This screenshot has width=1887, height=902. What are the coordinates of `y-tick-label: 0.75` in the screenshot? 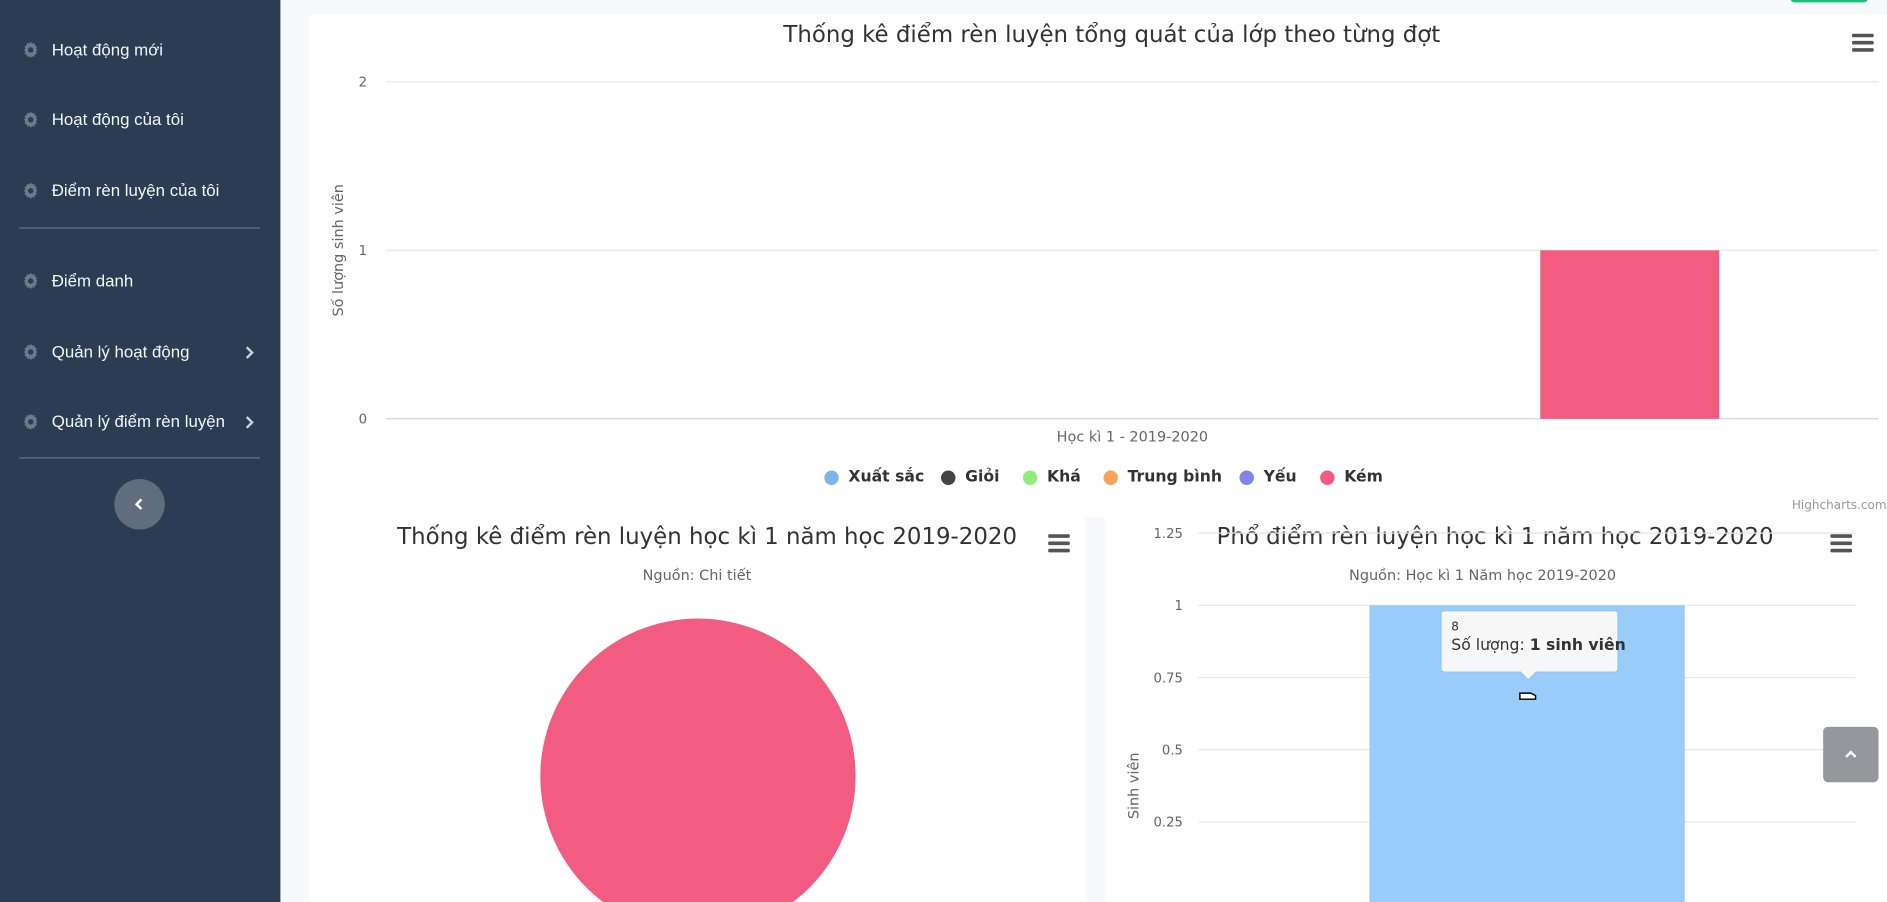 It's located at (1168, 678).